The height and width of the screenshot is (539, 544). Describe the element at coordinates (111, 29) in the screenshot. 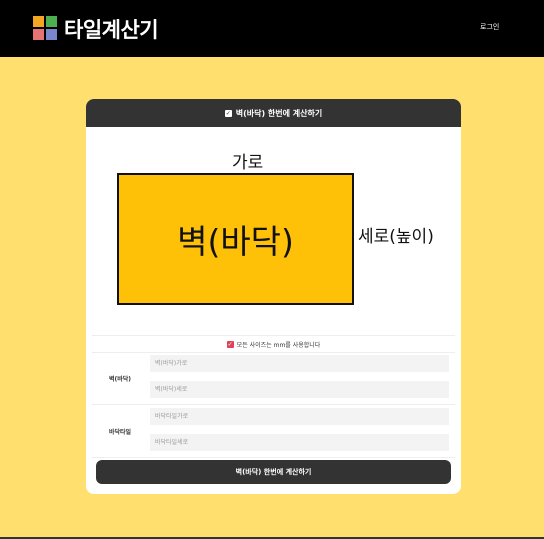

I see `brand-title: 타일계산기` at that location.